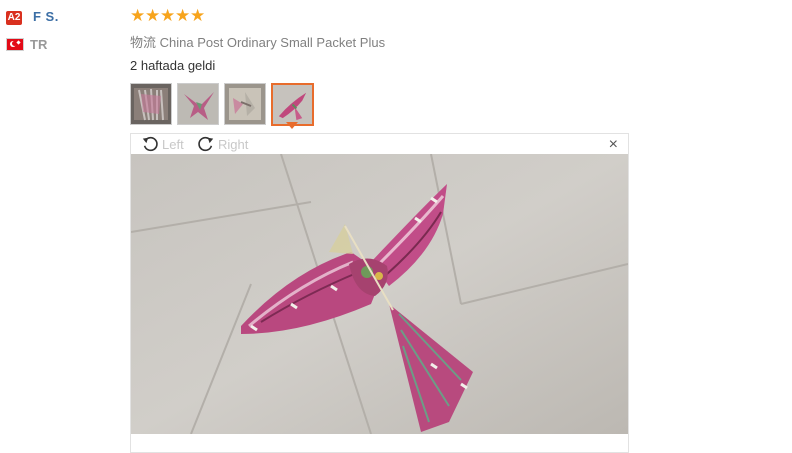 The image size is (792, 453). What do you see at coordinates (173, 65) in the screenshot?
I see `review-text: 2 haftada geldi` at bounding box center [173, 65].